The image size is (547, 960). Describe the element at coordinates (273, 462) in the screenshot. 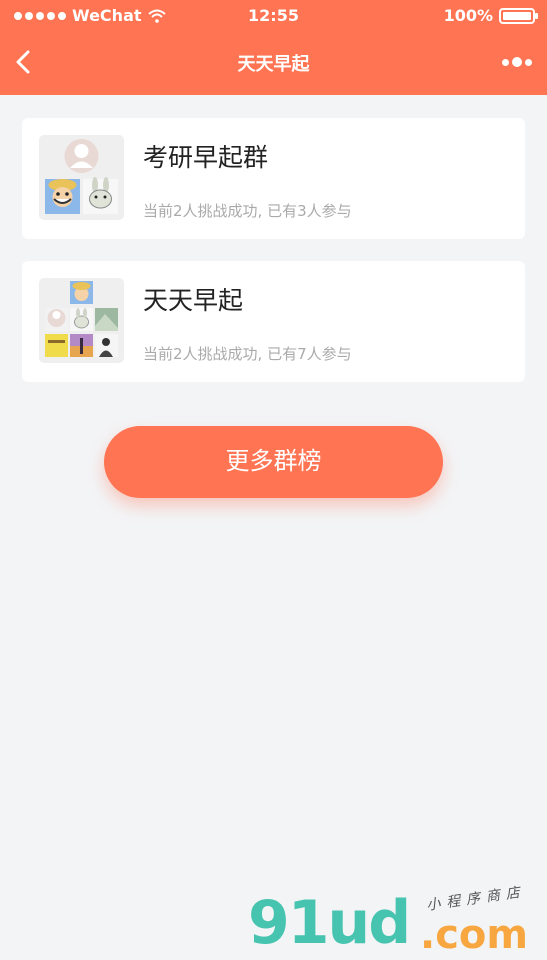

I see `more-group-rankings-button: 更多群榜` at that location.